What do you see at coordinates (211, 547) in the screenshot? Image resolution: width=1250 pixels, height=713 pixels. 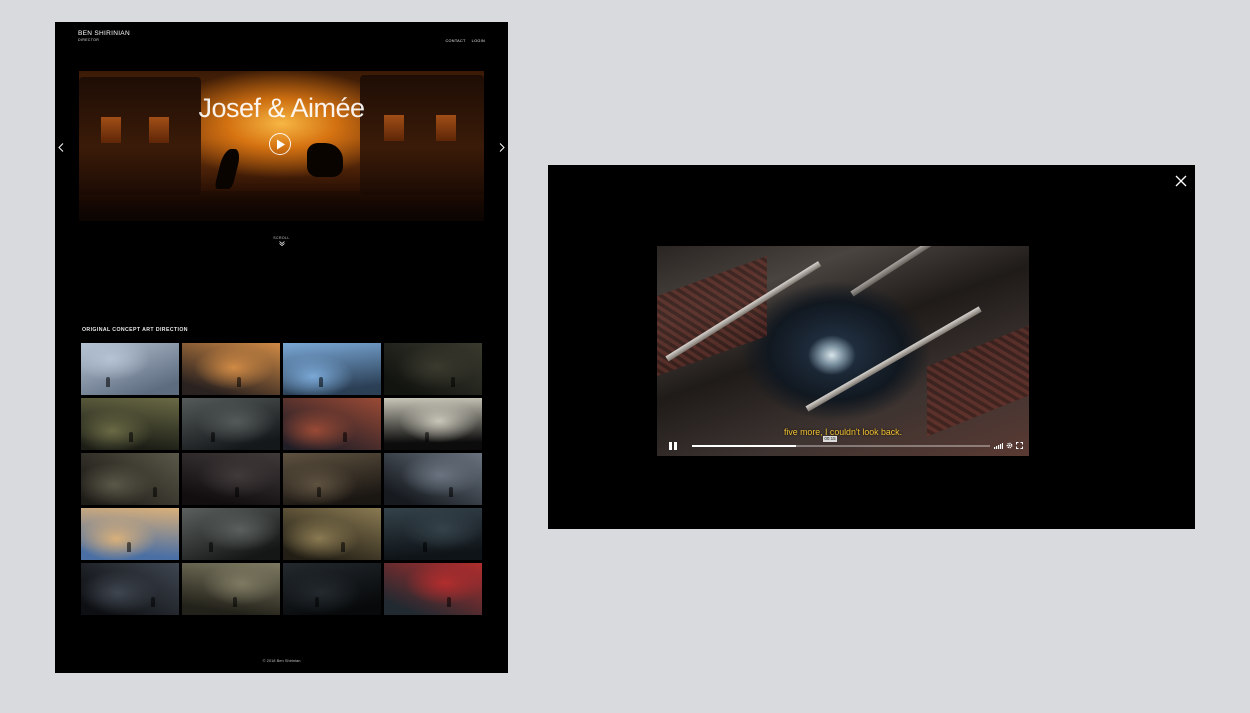 I see `misty-forest-scene-icon` at bounding box center [211, 547].